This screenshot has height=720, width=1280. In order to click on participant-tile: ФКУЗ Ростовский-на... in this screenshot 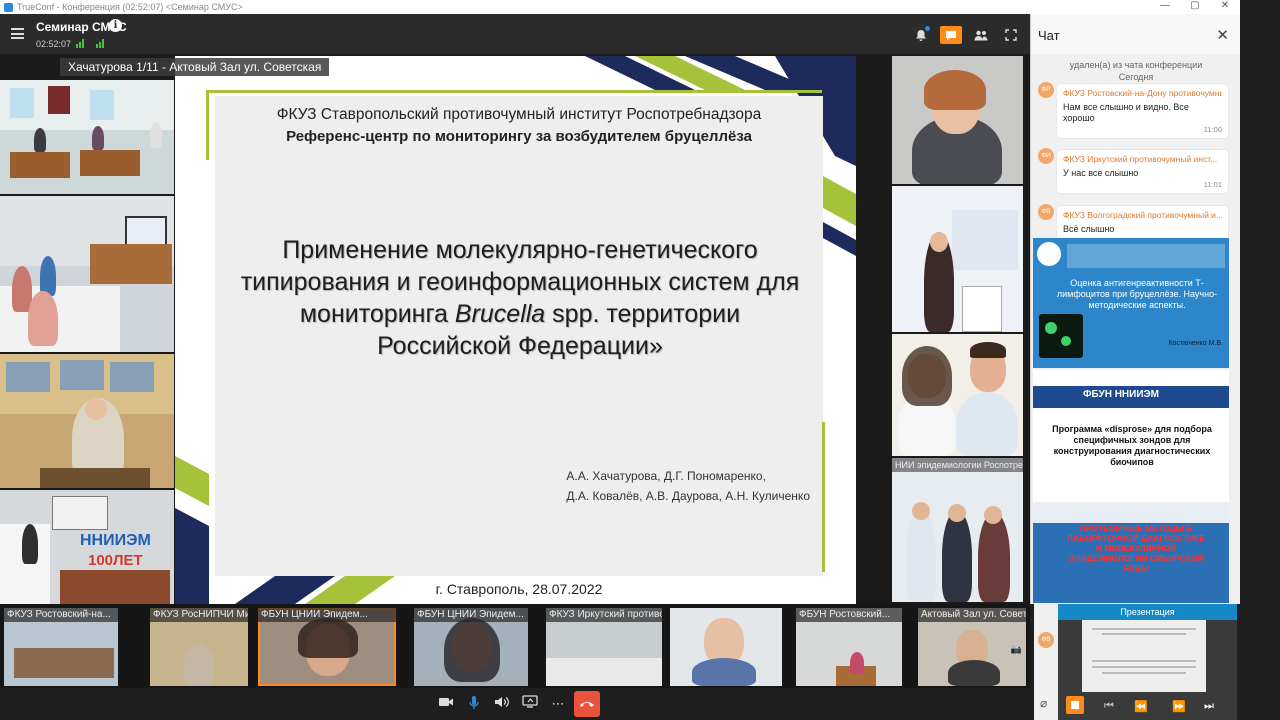, I will do `click(61, 647)`.